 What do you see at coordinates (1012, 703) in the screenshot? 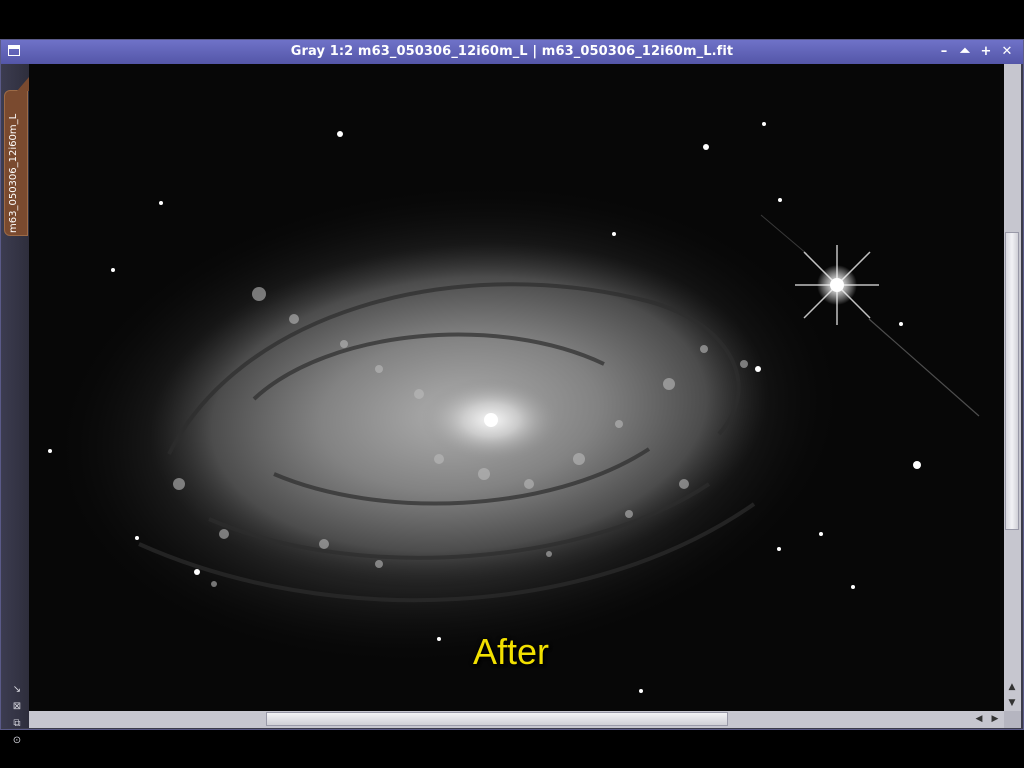
I see `scroll-down-button: ▼` at bounding box center [1012, 703].